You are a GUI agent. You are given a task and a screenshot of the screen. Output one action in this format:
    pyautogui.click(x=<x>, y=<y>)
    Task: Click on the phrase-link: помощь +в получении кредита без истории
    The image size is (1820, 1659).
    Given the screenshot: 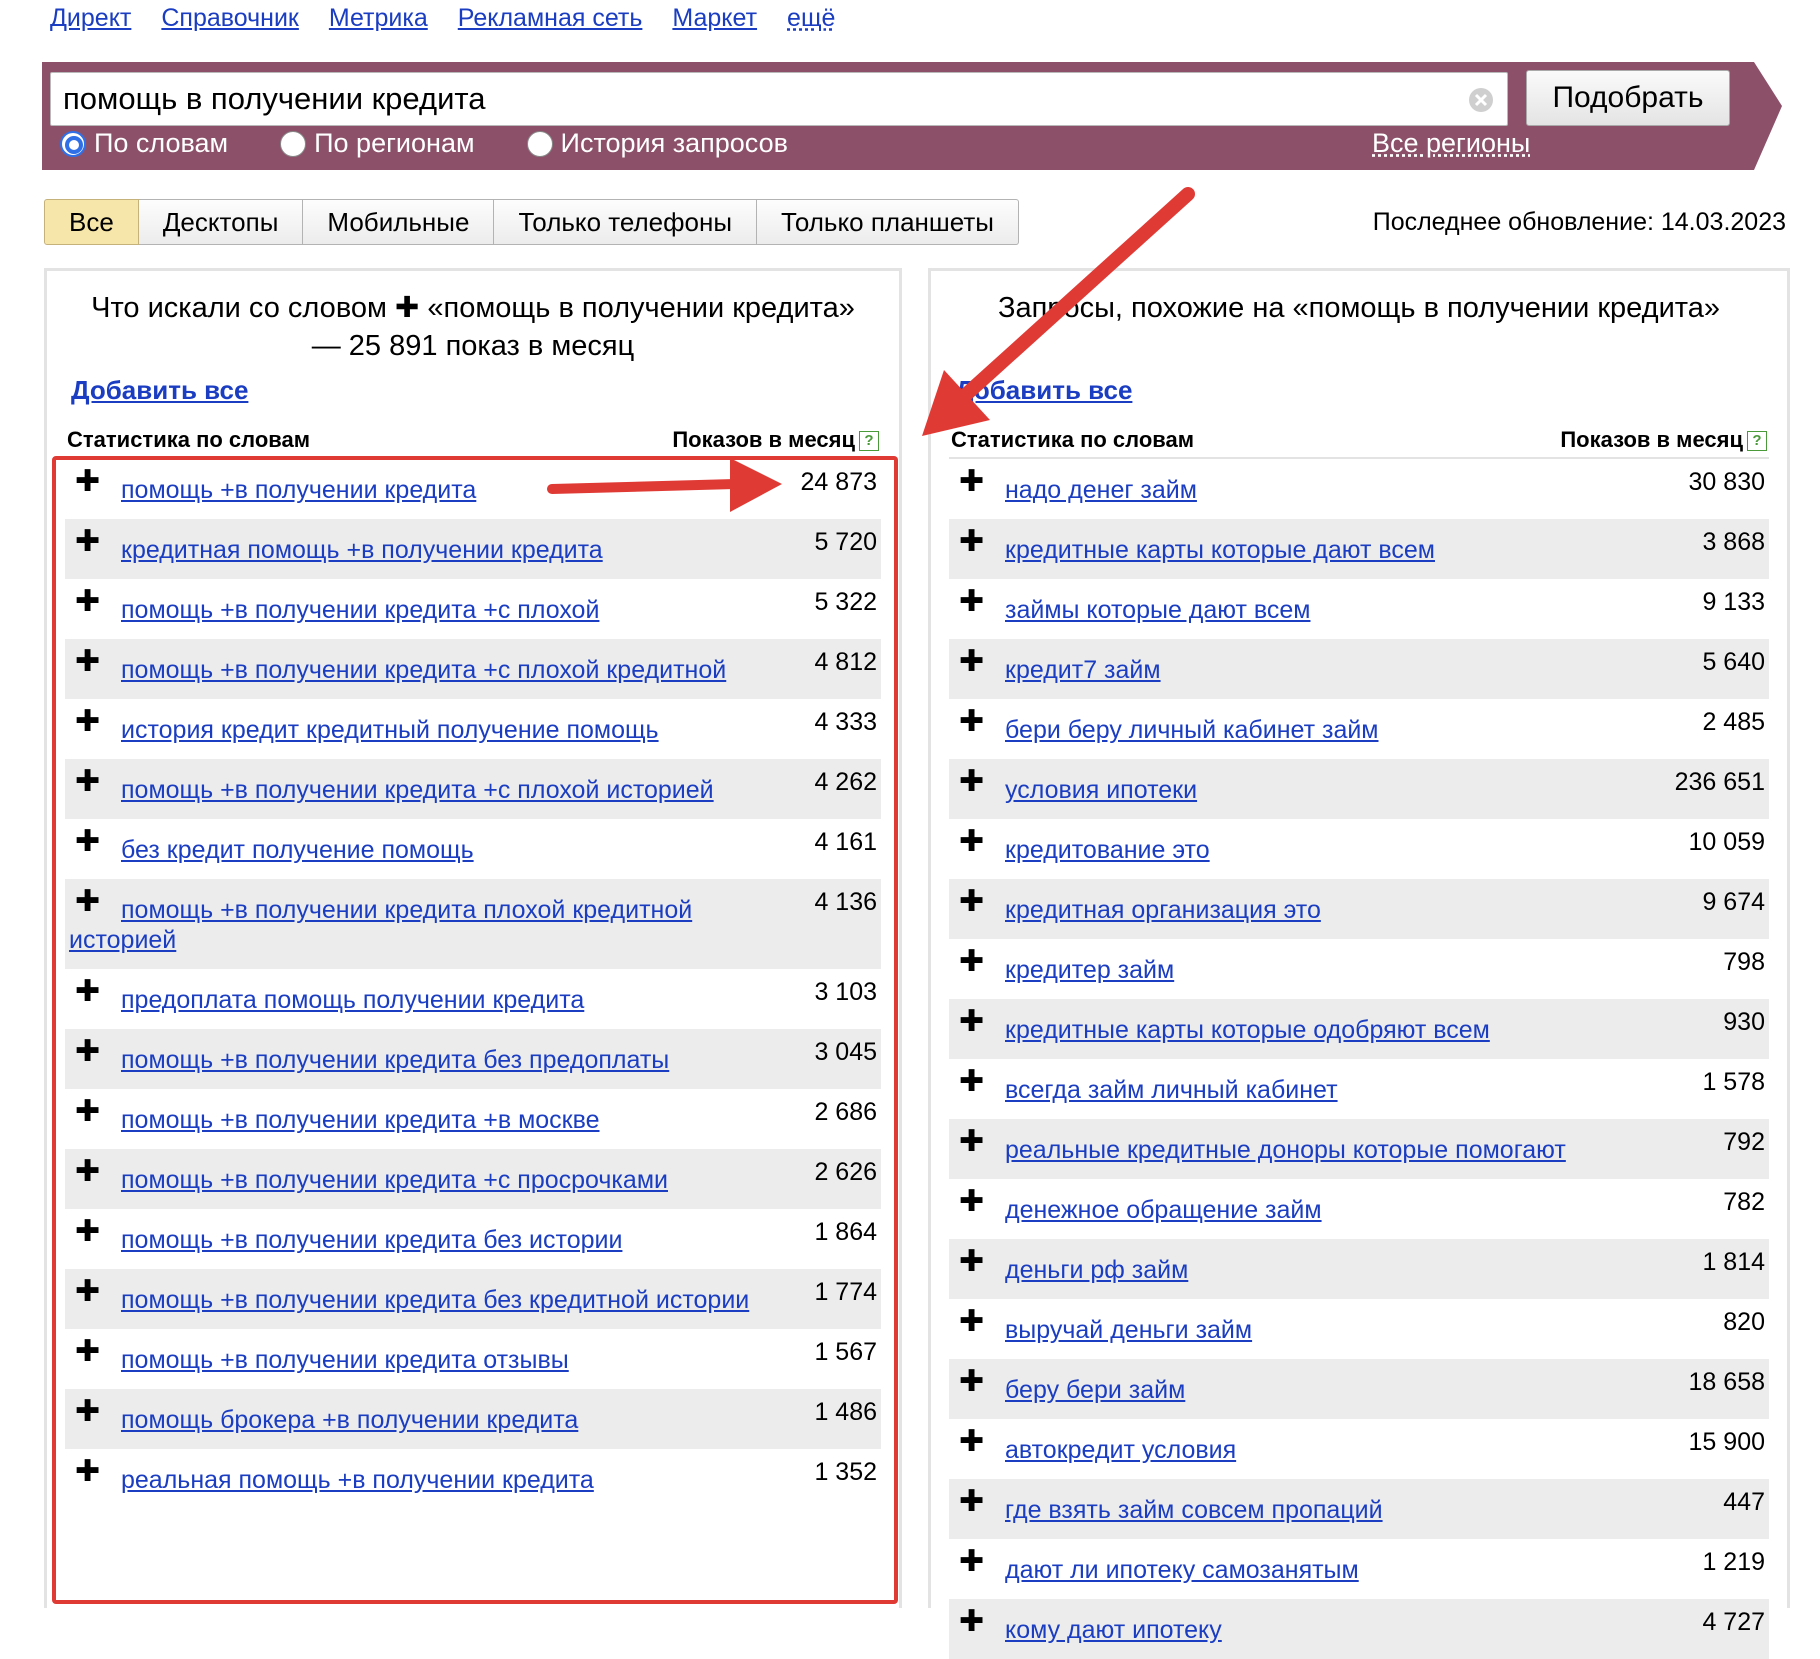 What is the action you would take?
    pyautogui.click(x=473, y=1239)
    